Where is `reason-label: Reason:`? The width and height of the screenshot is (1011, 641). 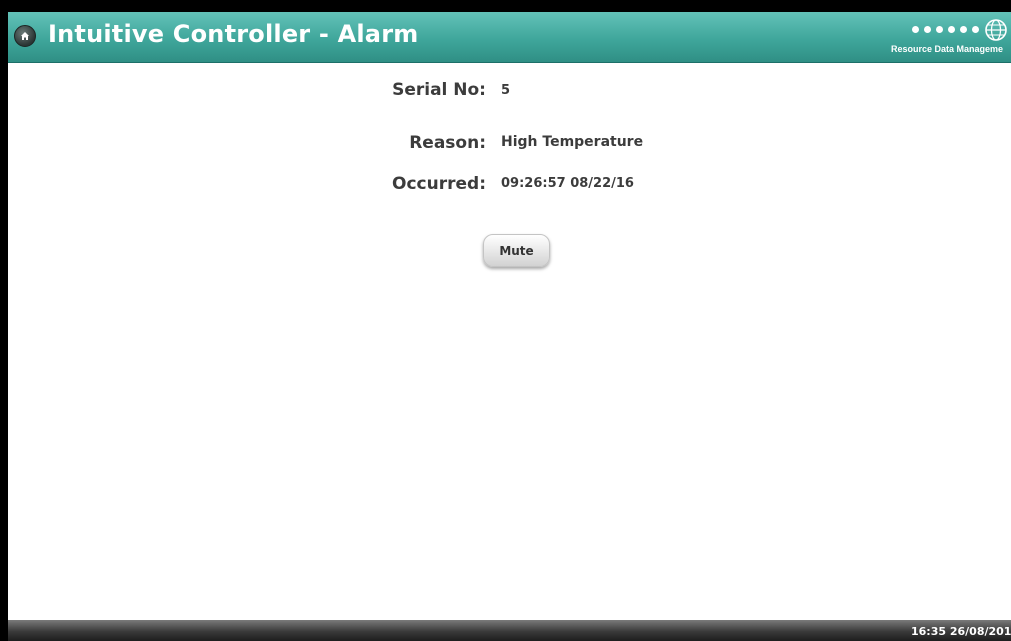 reason-label: Reason: is located at coordinates (447, 143).